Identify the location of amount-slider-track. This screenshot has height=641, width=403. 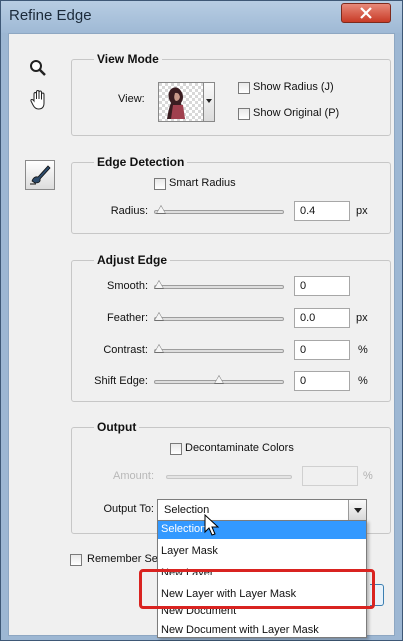
(229, 477).